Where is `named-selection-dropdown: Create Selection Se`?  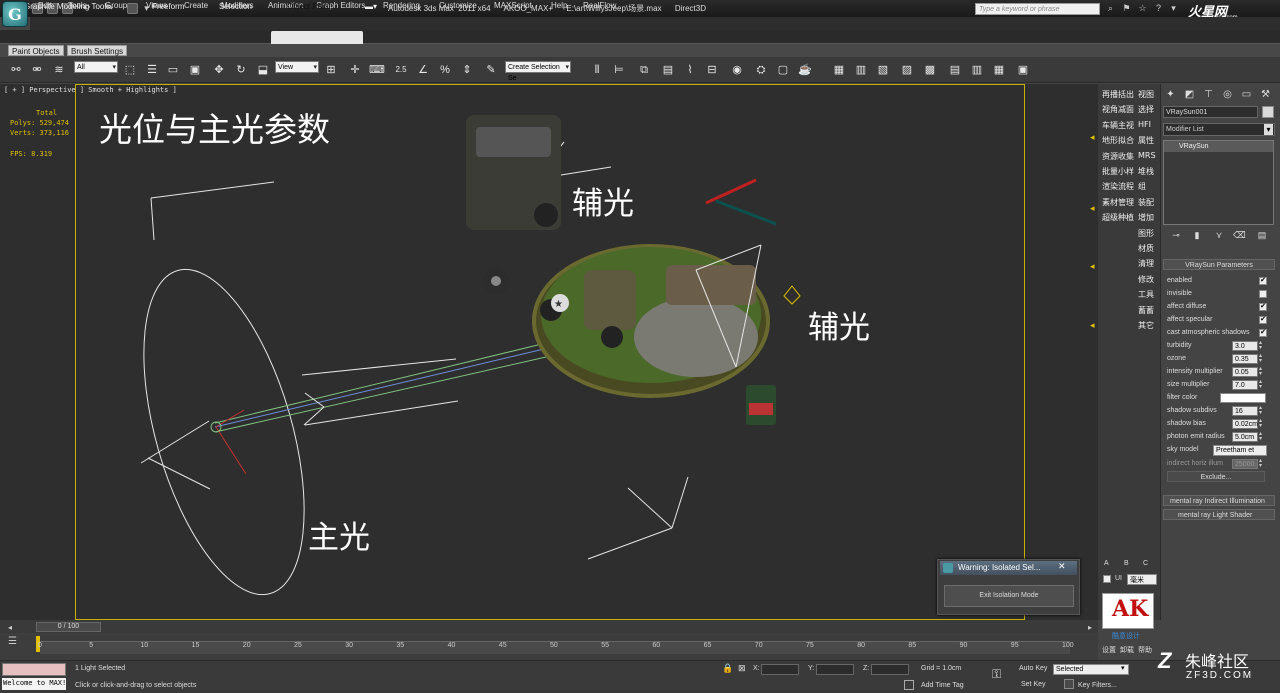
named-selection-dropdown: Create Selection Se is located at coordinates (538, 71).